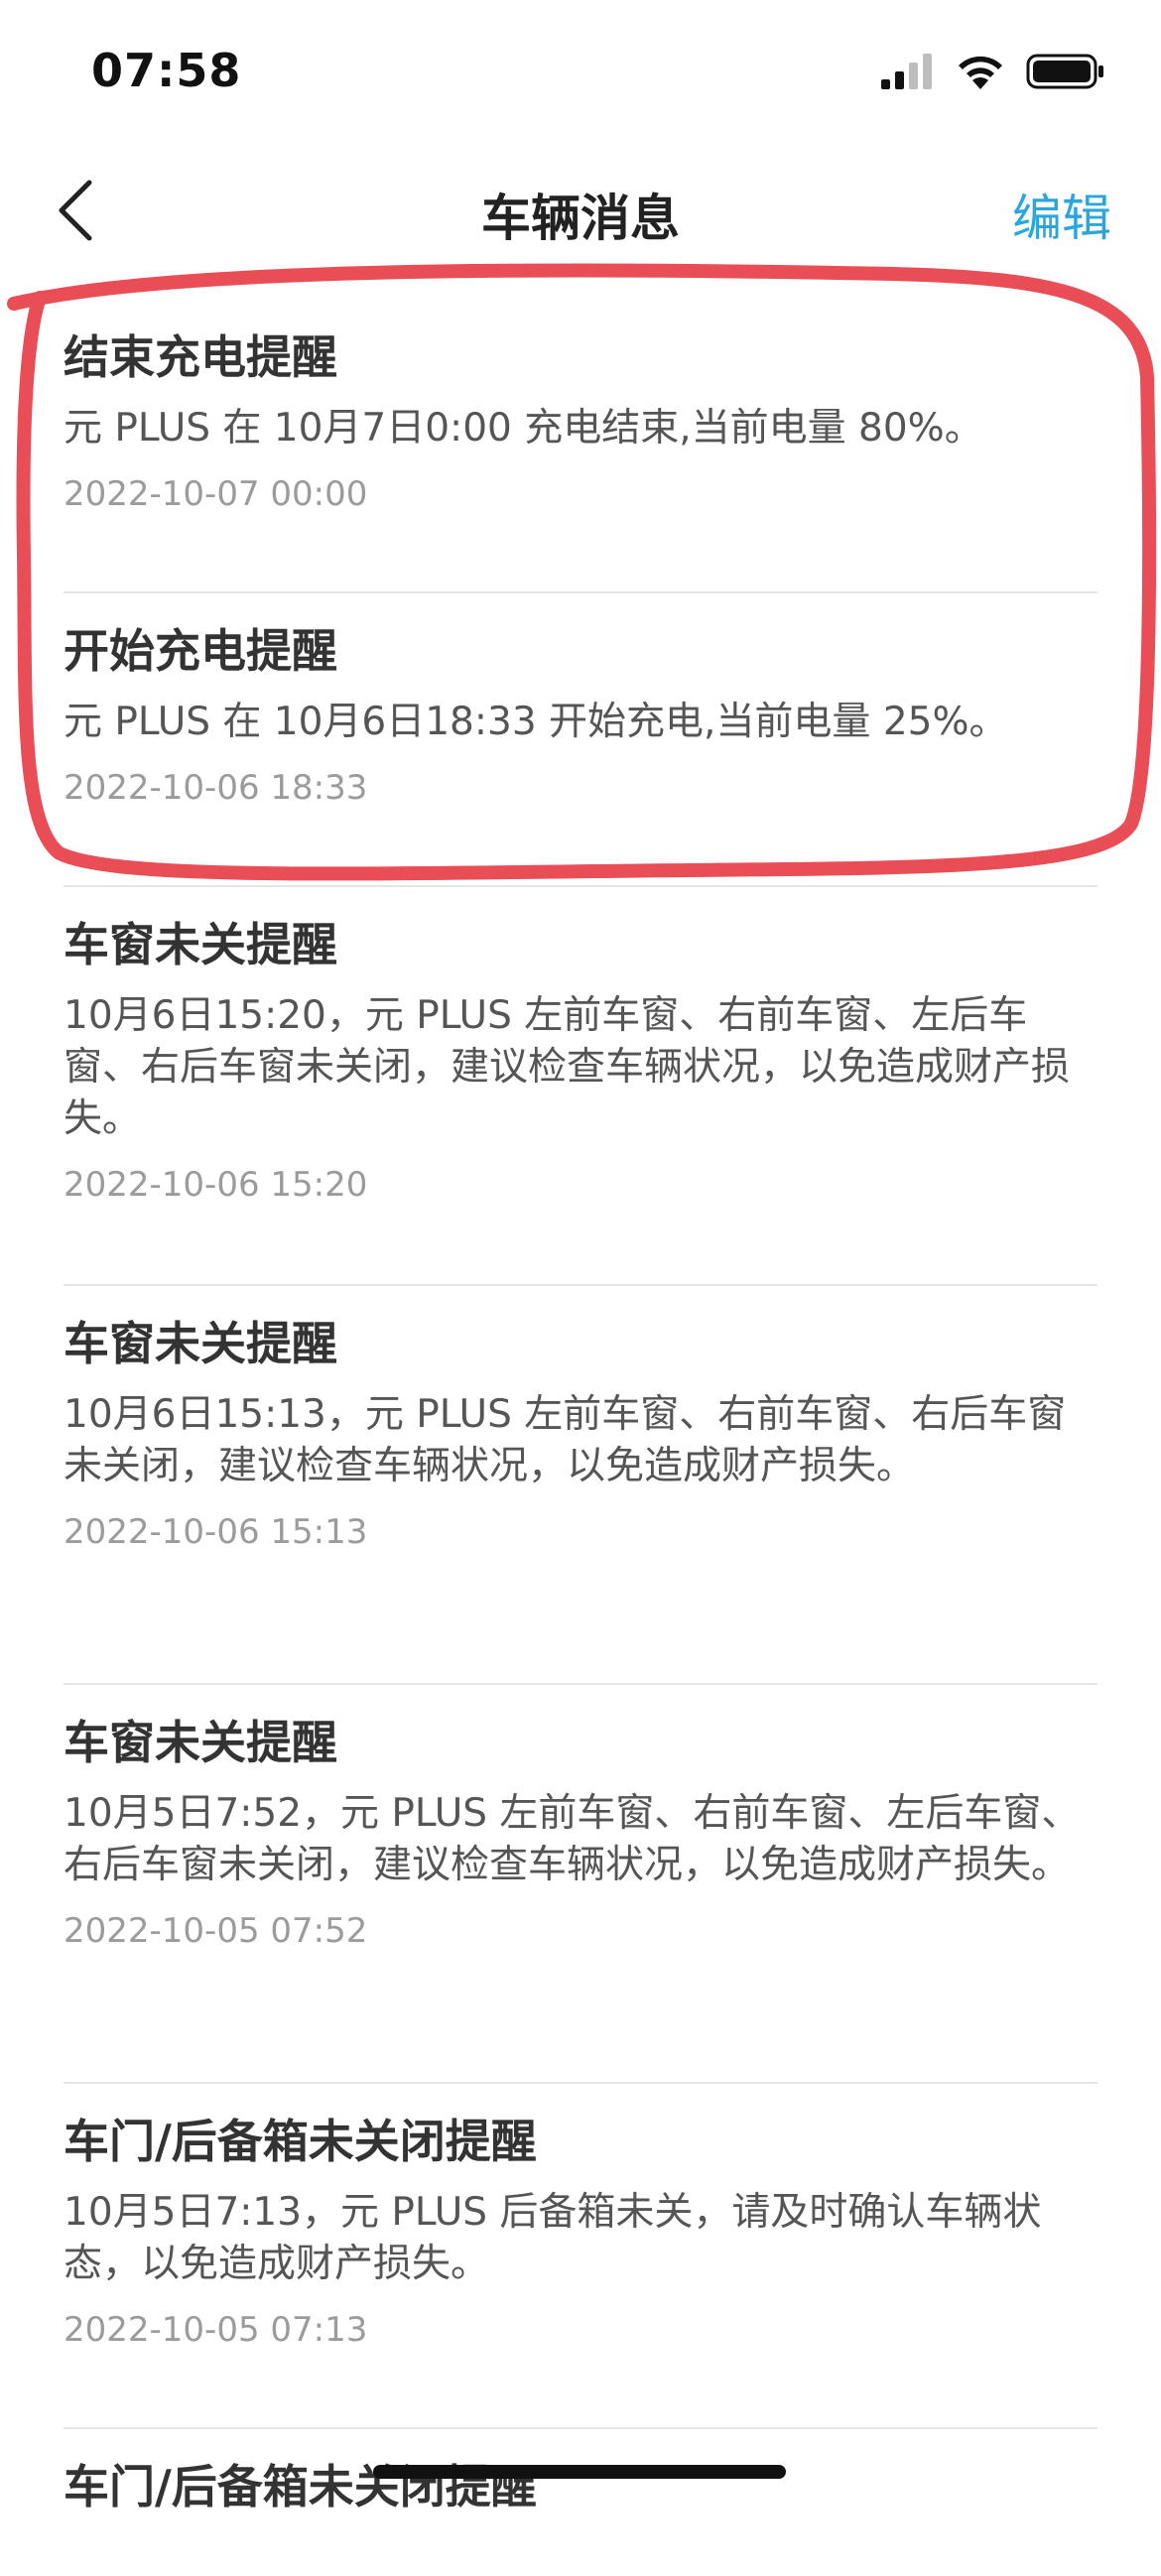 This screenshot has height=2576, width=1161. I want to click on nav-bar: 车辆消息 编辑, so click(580, 209).